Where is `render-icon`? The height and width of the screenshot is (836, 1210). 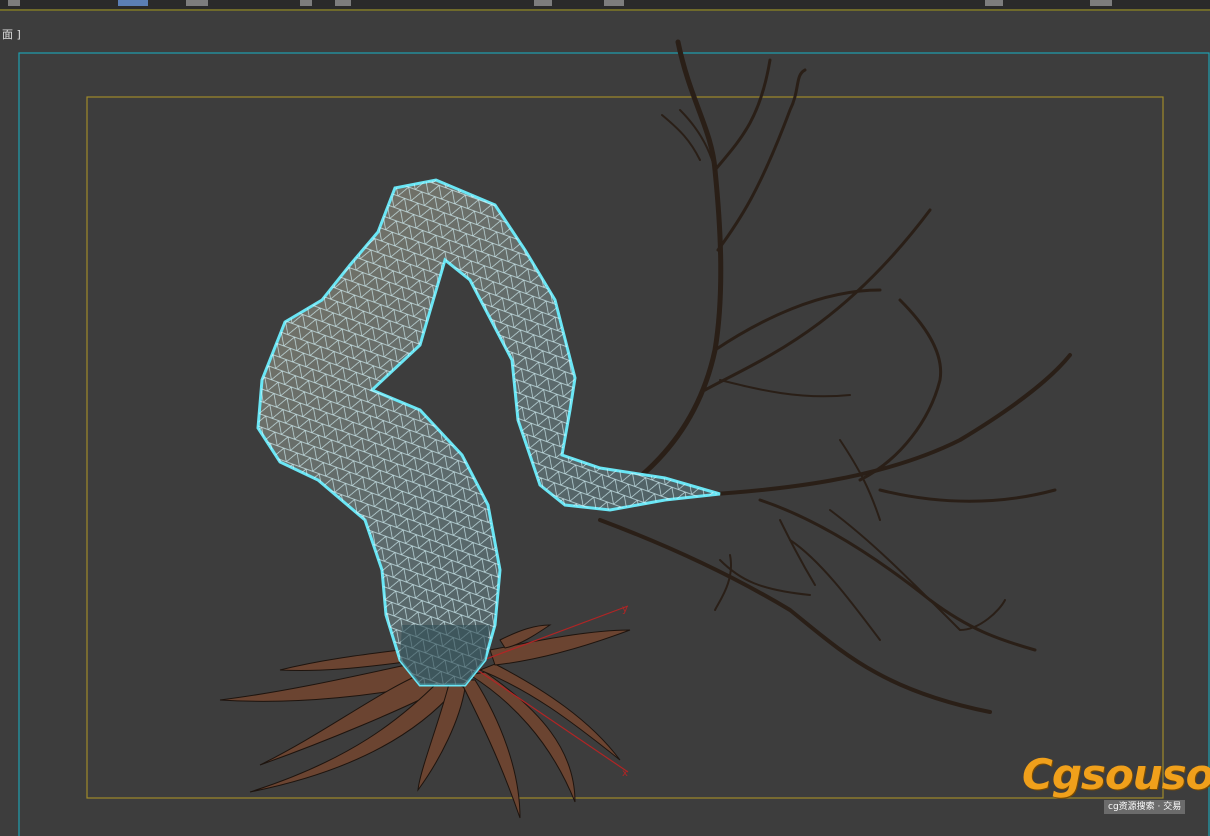 render-icon is located at coordinates (1101, 3).